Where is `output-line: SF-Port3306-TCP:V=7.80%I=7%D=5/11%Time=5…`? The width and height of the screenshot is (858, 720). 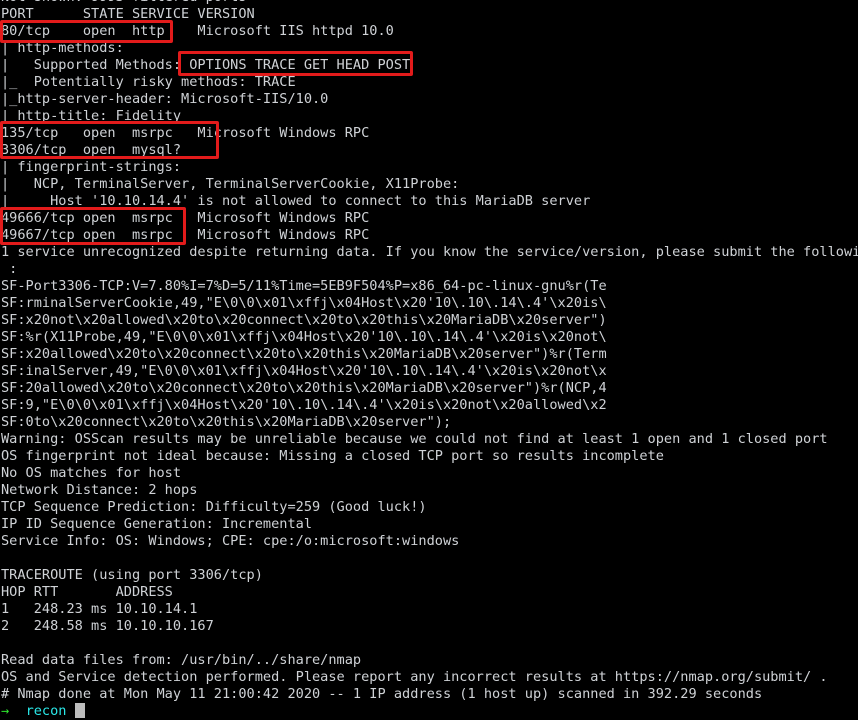 output-line: SF-Port3306-TCP:V=7.80%I=7%D=5/11%Time=5… is located at coordinates (304, 286).